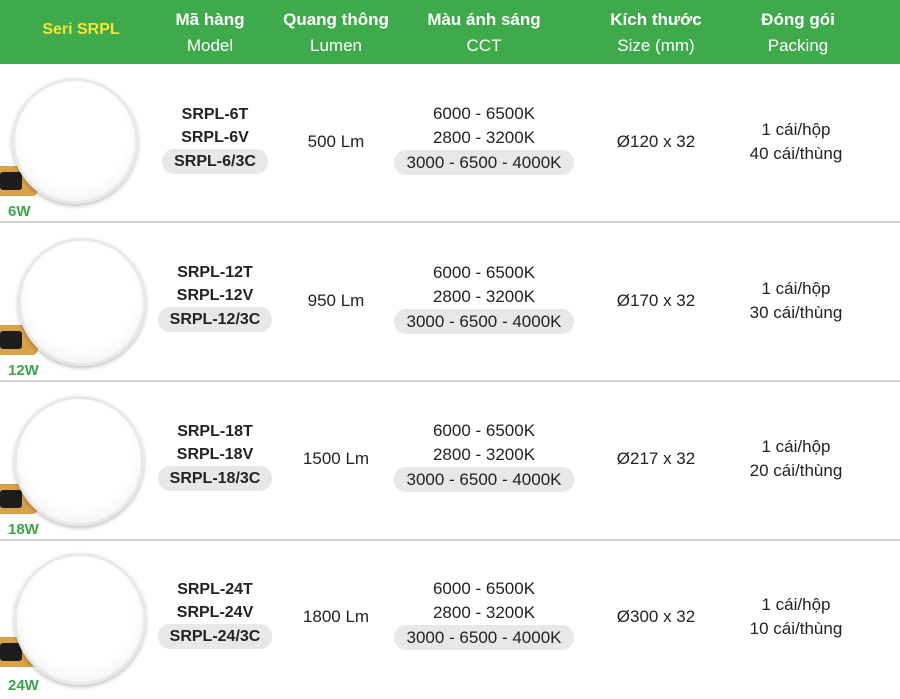  What do you see at coordinates (23, 529) in the screenshot?
I see `watt-label: 18W` at bounding box center [23, 529].